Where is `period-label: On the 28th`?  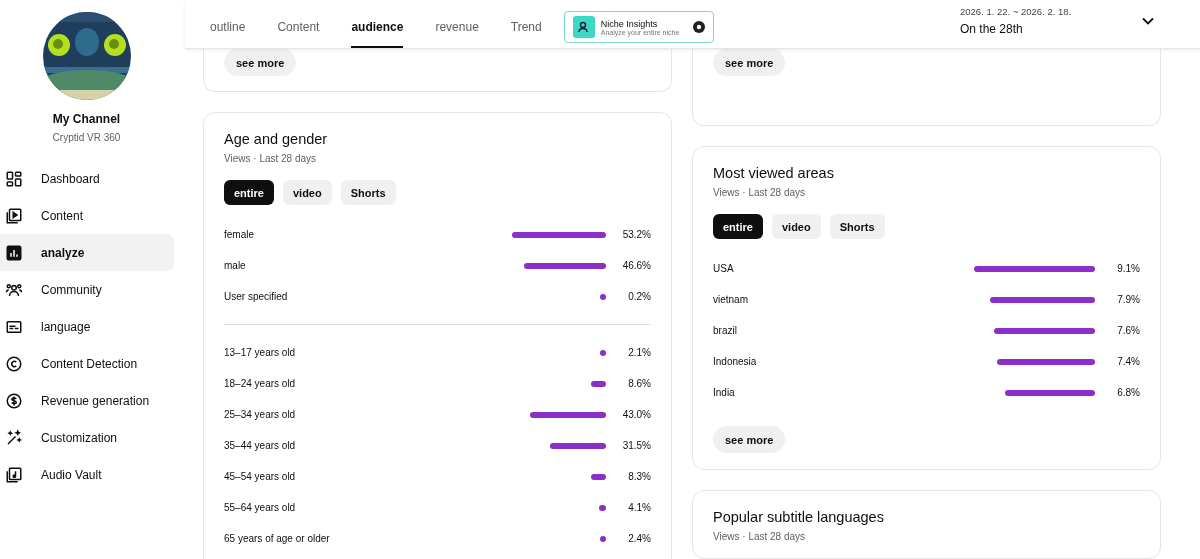 period-label: On the 28th is located at coordinates (992, 29).